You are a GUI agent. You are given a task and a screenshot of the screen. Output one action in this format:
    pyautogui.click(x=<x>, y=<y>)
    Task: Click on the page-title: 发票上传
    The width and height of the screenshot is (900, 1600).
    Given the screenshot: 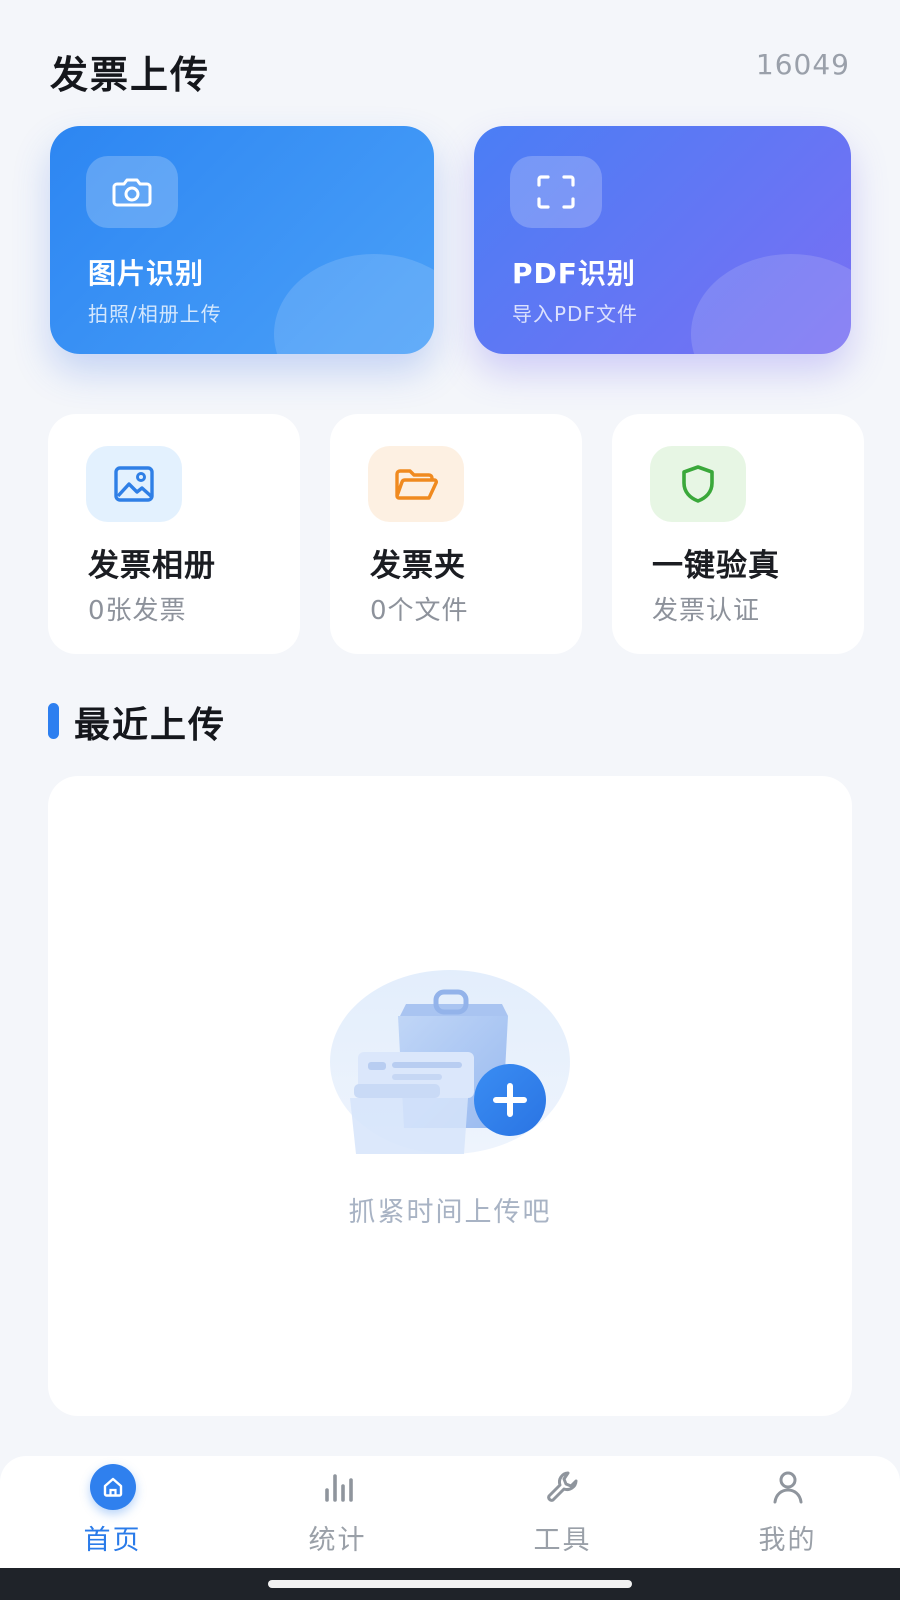 What is the action you would take?
    pyautogui.click(x=130, y=75)
    